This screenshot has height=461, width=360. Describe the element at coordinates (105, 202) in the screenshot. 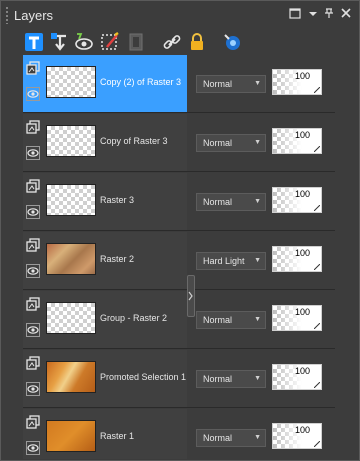

I see `layer-name-cell: Raster 3` at that location.